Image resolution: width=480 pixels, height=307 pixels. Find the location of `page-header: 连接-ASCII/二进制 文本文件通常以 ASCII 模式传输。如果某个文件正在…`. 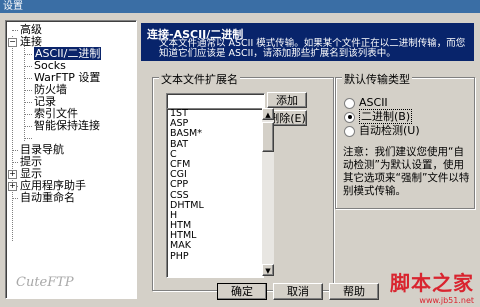

page-header: 连接-ASCII/二进制 文本文件通常以 ASCII 模式传输。如果某个文件正在… is located at coordinates (307, 42).